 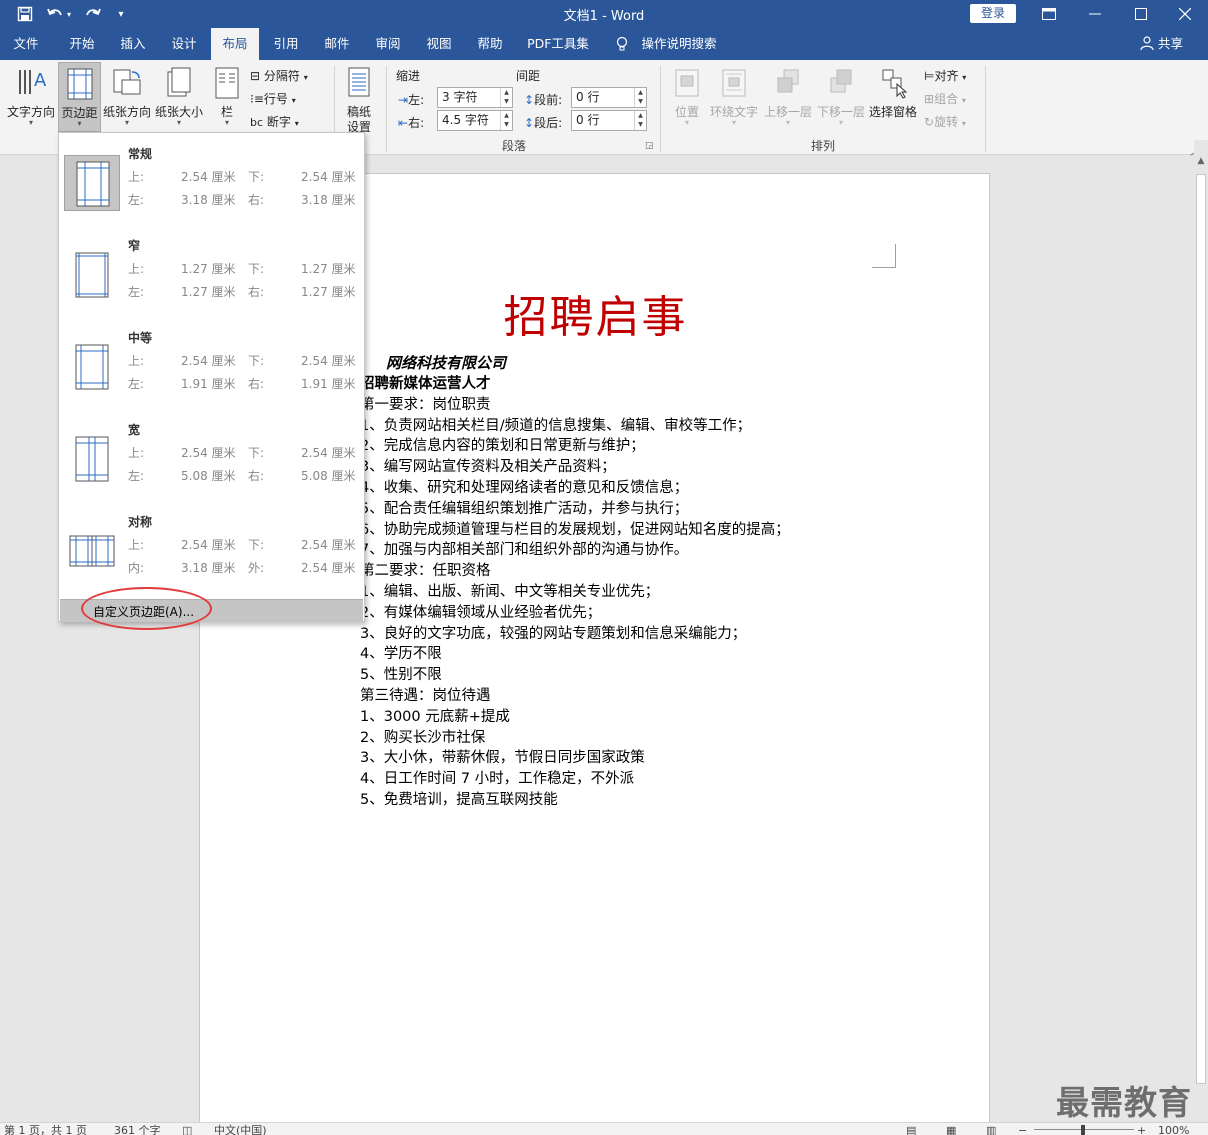 What do you see at coordinates (227, 97) in the screenshot?
I see `columns-button: 栏 ▾` at bounding box center [227, 97].